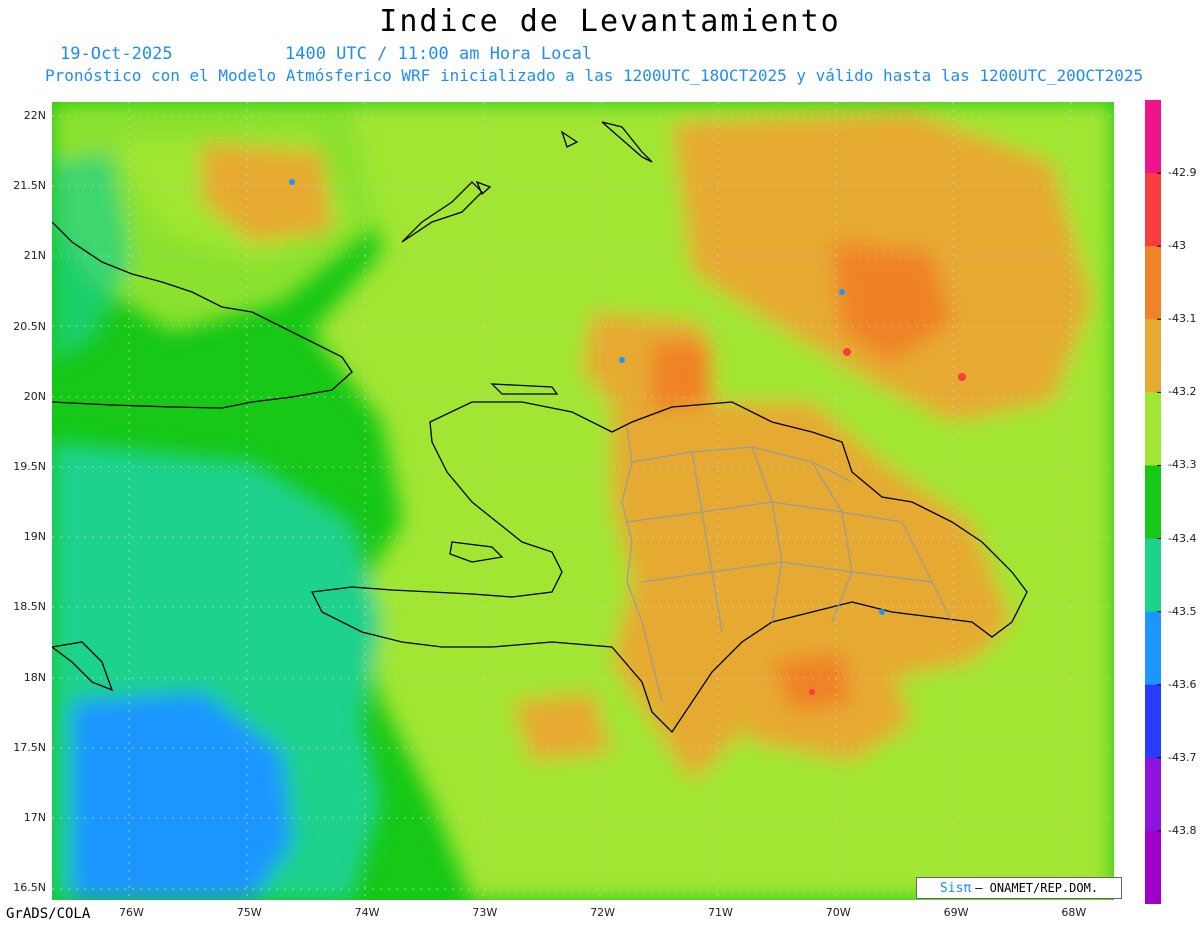  What do you see at coordinates (439, 54) in the screenshot?
I see `valid-time: 1400 UTC / 11:00 am Hora Local` at bounding box center [439, 54].